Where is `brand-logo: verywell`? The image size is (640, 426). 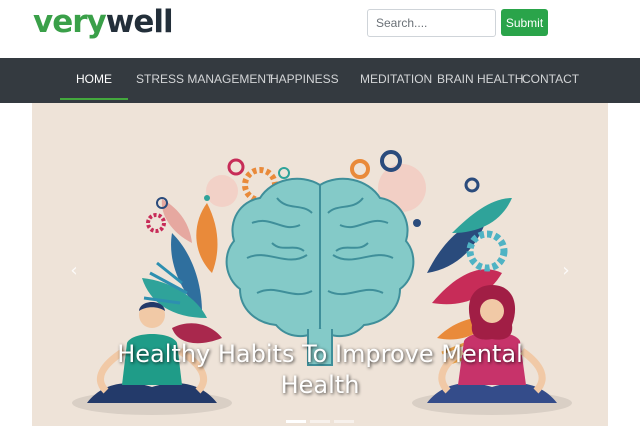 brand-logo: verywell is located at coordinates (103, 22).